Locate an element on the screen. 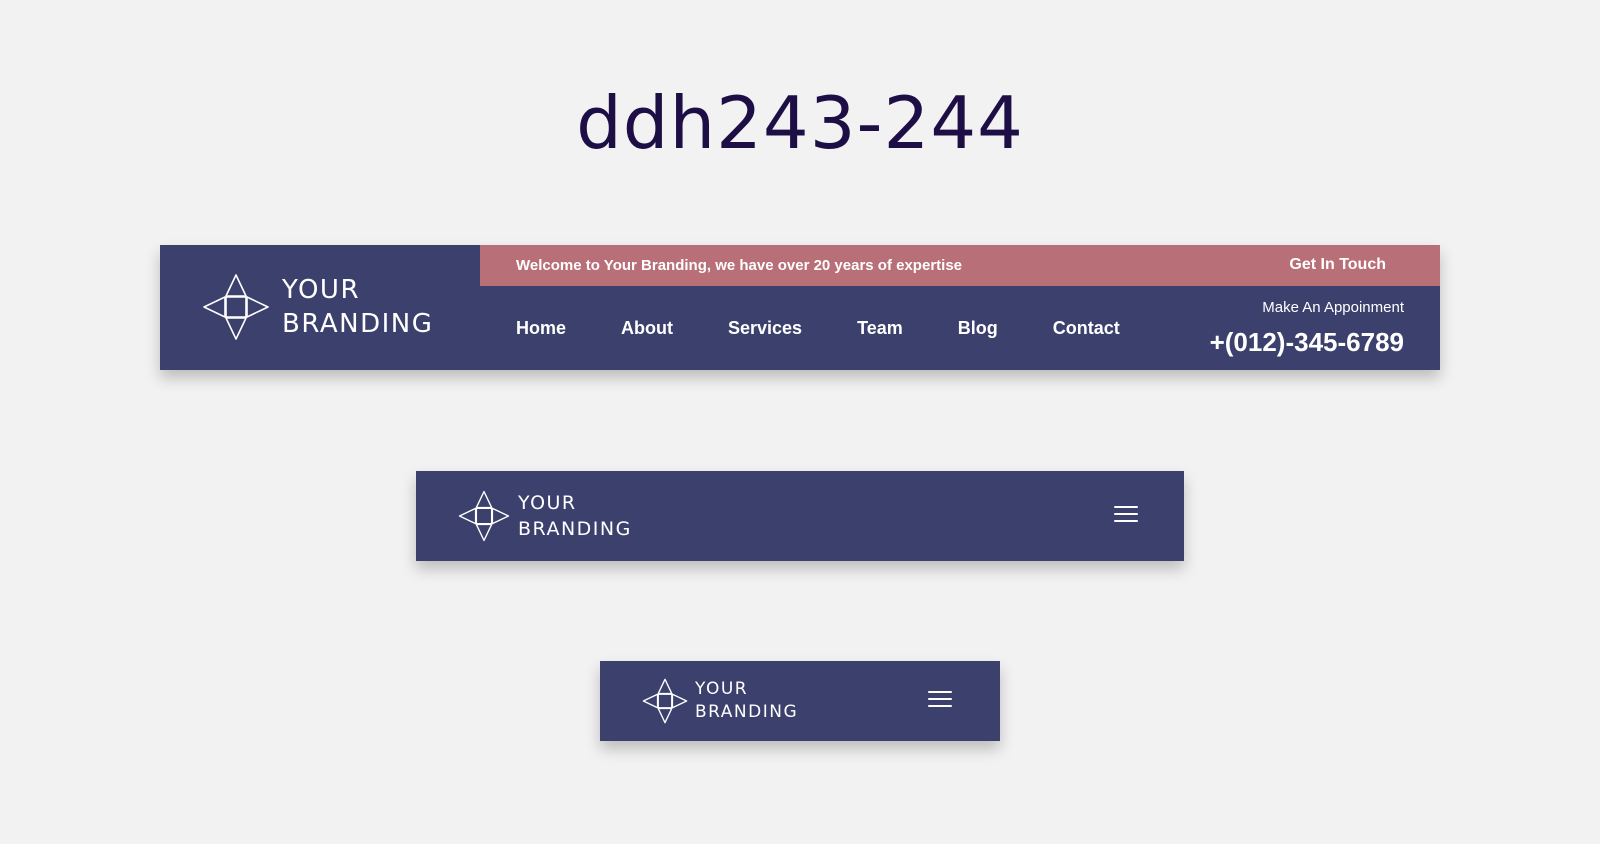 The image size is (1600, 844). main-nav: Home About Services Team Blog Contact is located at coordinates (845, 328).